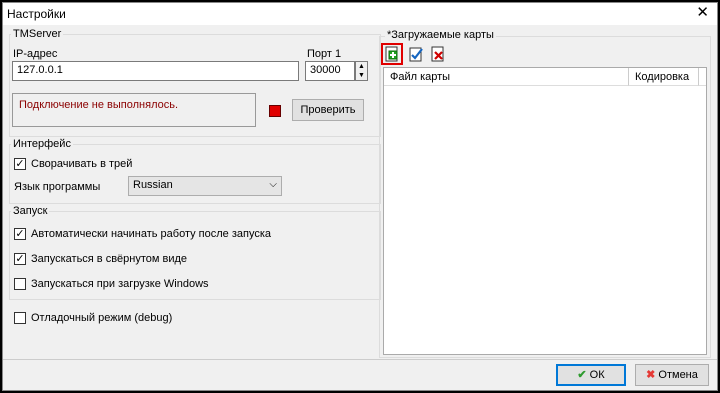 The height and width of the screenshot is (393, 720). I want to click on cancel-button: ✖ Отмена, so click(672, 375).